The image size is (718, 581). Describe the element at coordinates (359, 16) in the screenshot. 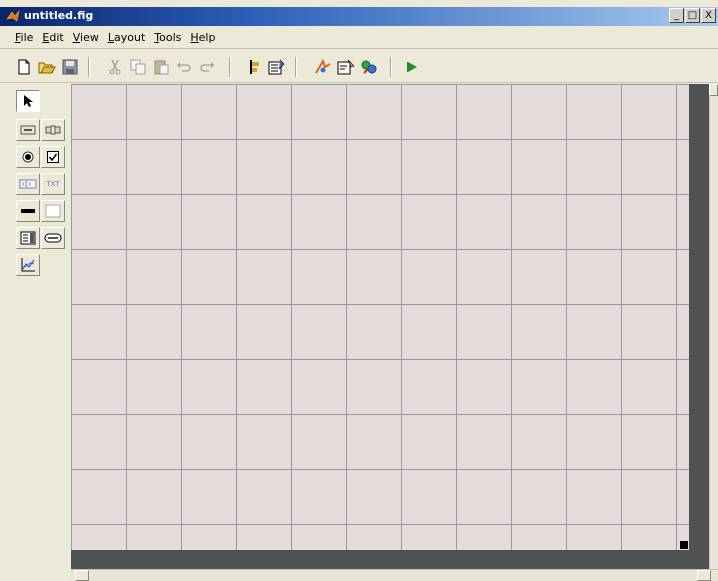

I see `title-bar: untitled.fig _ □ X` at that location.